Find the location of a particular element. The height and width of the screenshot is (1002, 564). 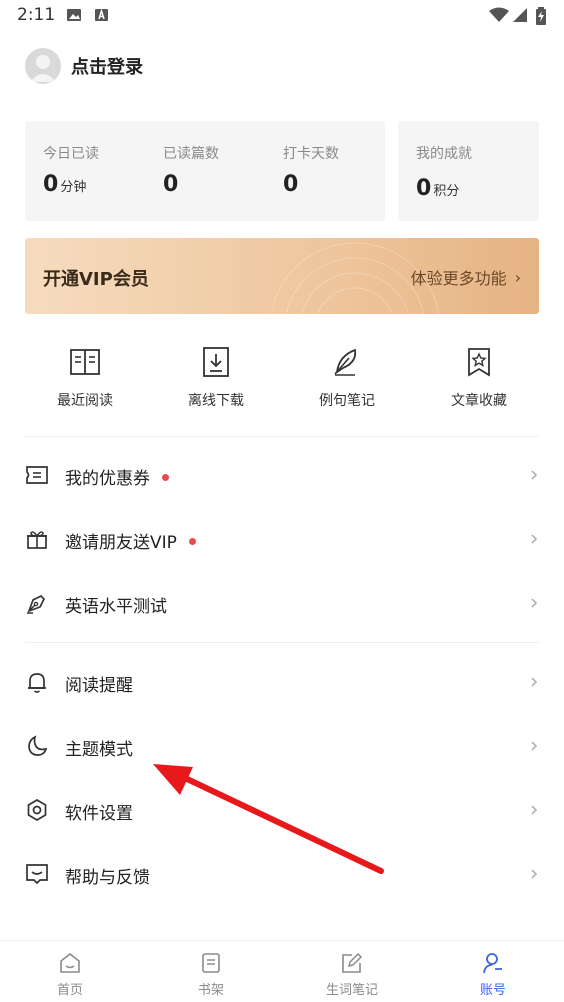

settings-icon is located at coordinates (37, 810).